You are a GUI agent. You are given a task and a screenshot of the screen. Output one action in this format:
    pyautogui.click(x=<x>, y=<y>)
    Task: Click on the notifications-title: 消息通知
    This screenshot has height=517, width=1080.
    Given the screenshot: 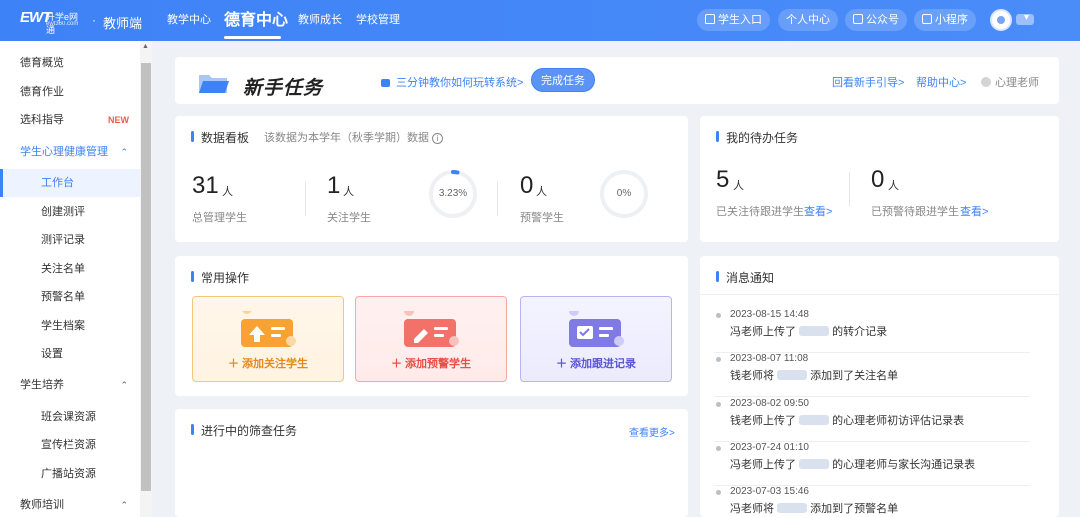 What is the action you would take?
    pyautogui.click(x=745, y=277)
    